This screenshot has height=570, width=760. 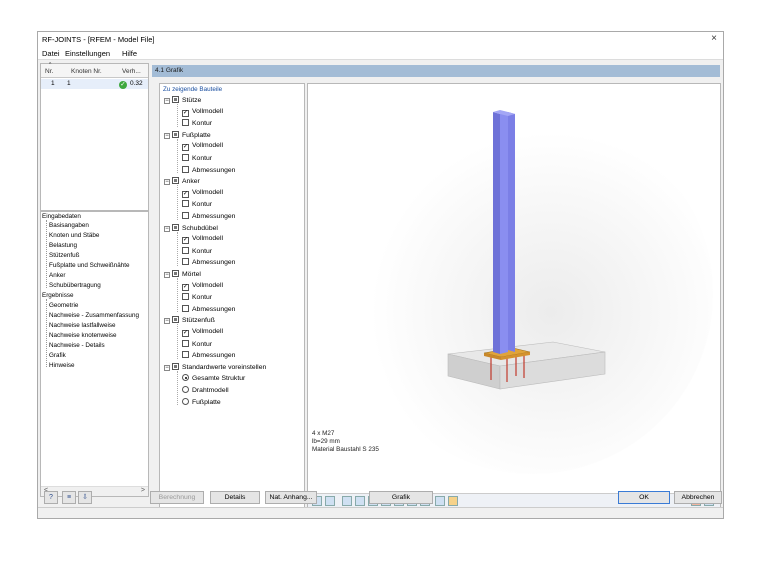 What do you see at coordinates (61, 216) in the screenshot?
I see `nav-group-eingabedaten: Eingabedaten` at bounding box center [61, 216].